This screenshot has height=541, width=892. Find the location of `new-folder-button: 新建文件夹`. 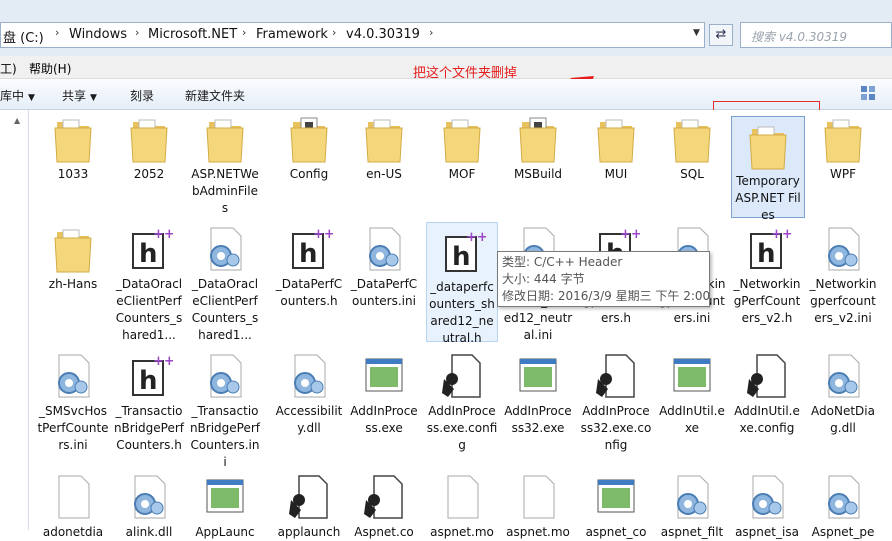

new-folder-button: 新建文件夹 is located at coordinates (215, 95).